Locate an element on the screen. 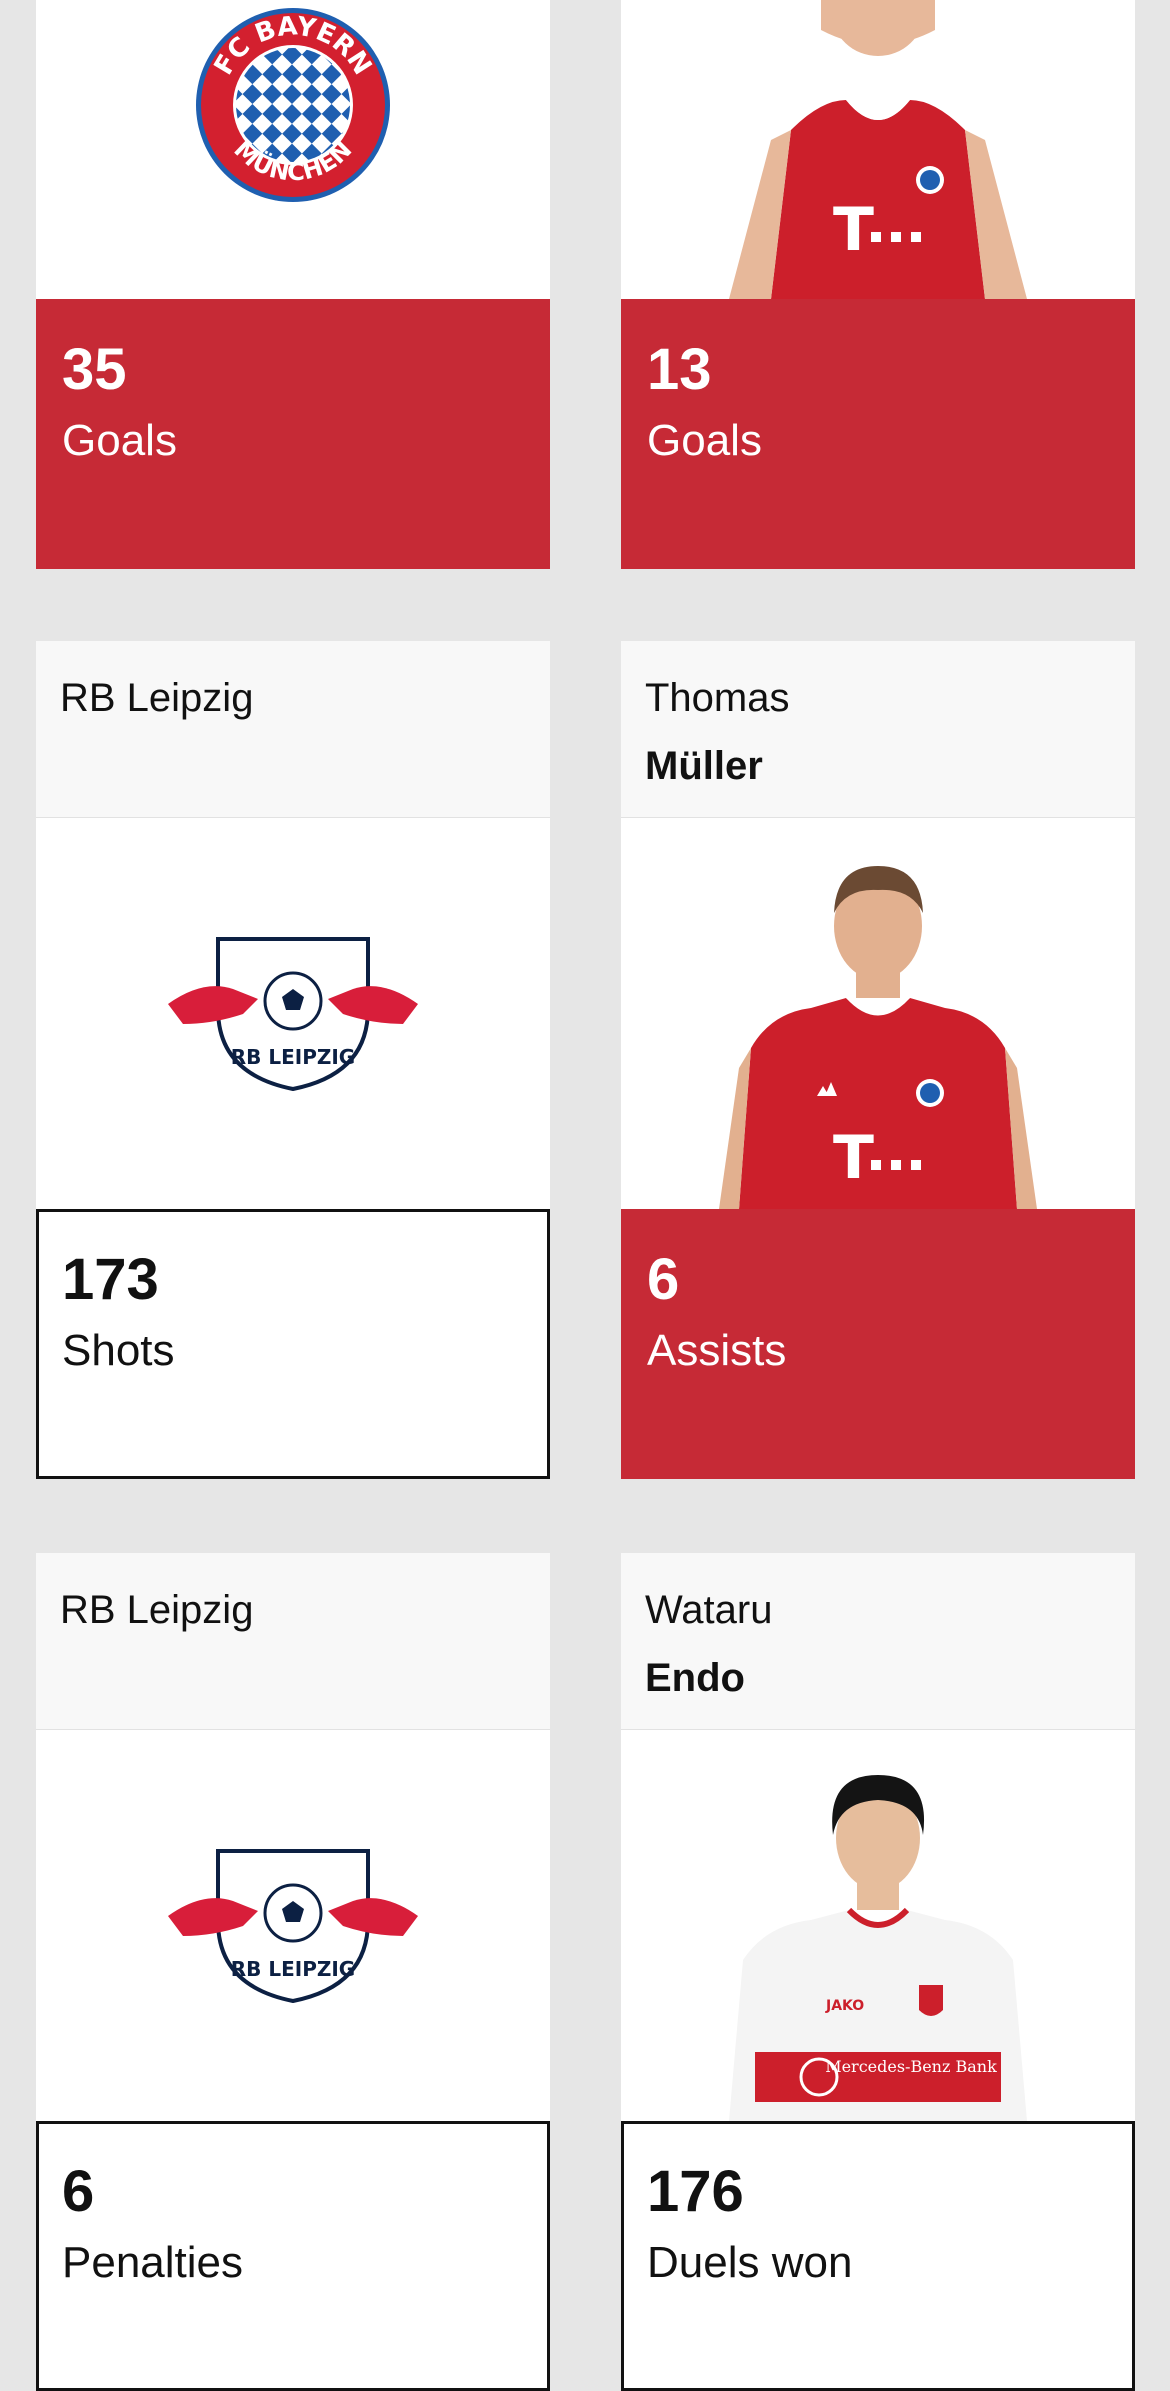 This screenshot has width=1170, height=2391. player-last-name: Müller is located at coordinates (704, 766).